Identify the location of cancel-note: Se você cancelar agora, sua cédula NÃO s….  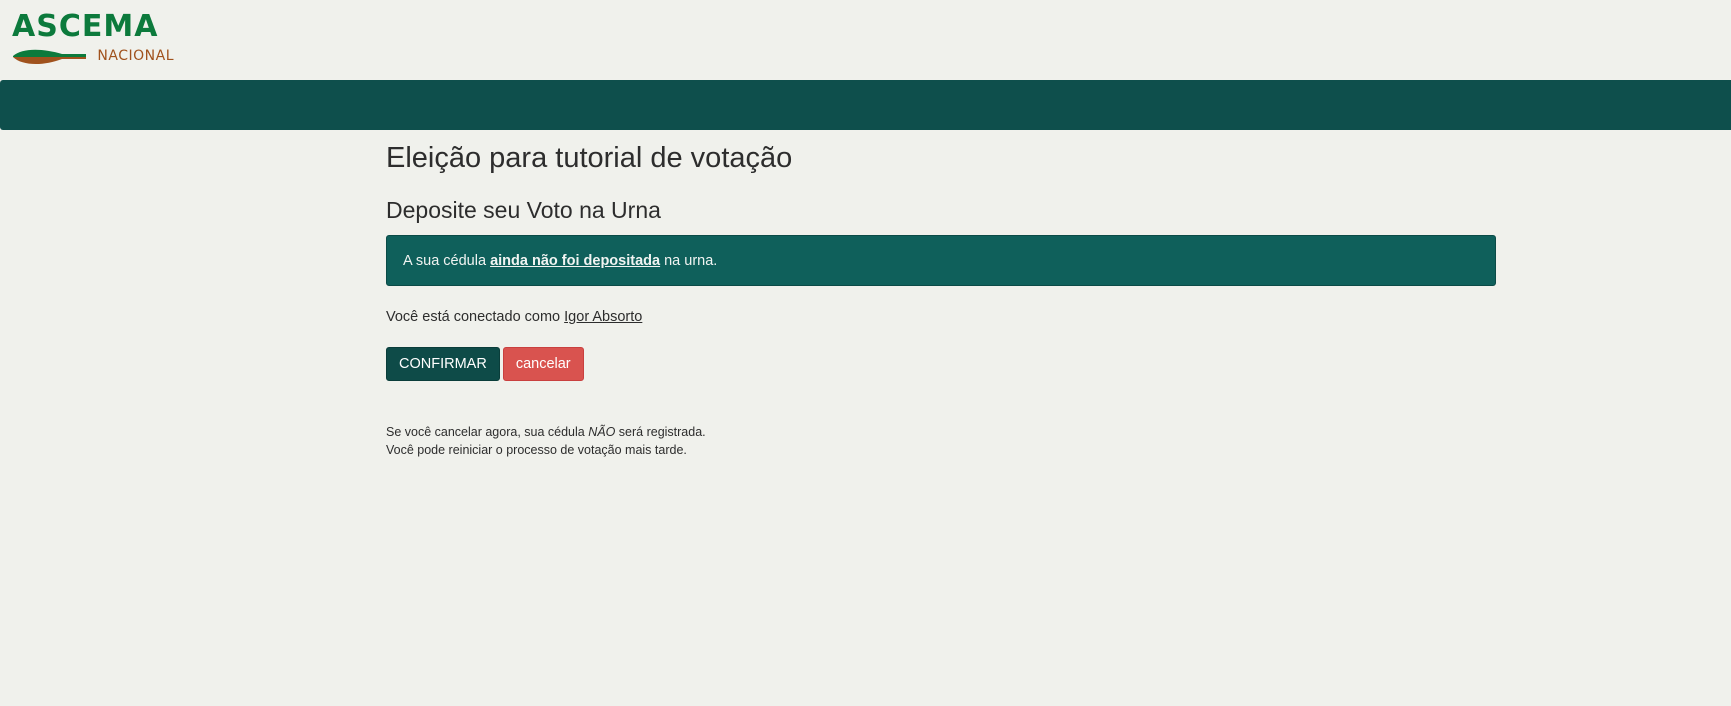
(941, 441).